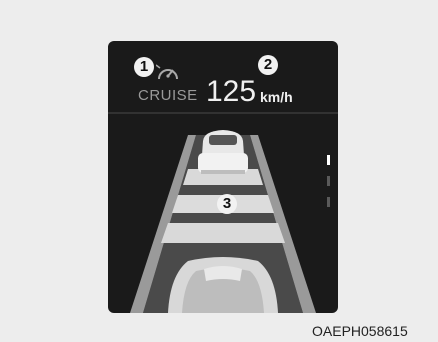 This screenshot has height=342, width=438. What do you see at coordinates (268, 65) in the screenshot?
I see `callout-2-badge: 2` at bounding box center [268, 65].